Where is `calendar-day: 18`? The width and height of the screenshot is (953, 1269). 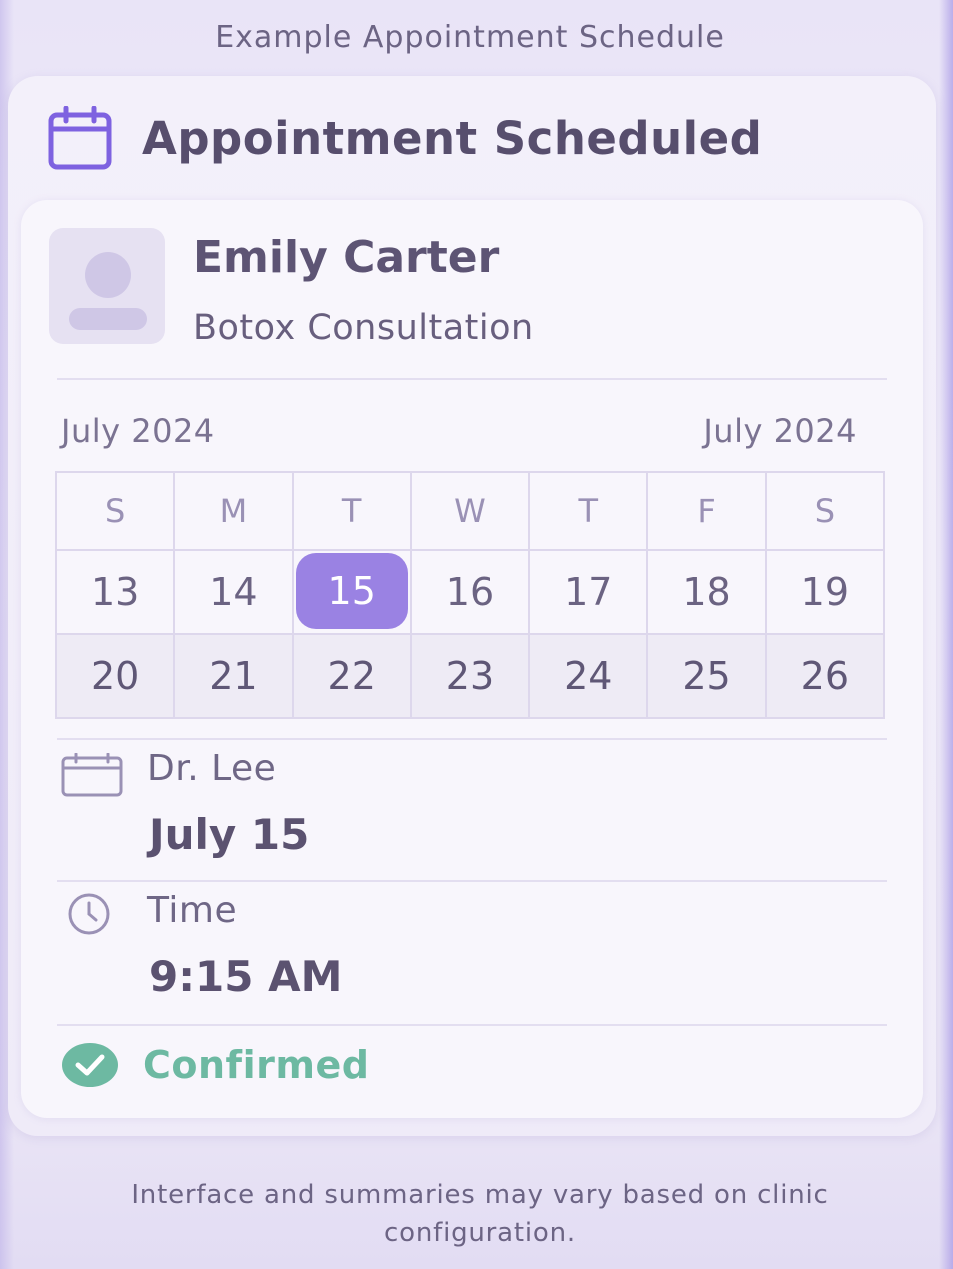 calendar-day: 18 is located at coordinates (706, 592).